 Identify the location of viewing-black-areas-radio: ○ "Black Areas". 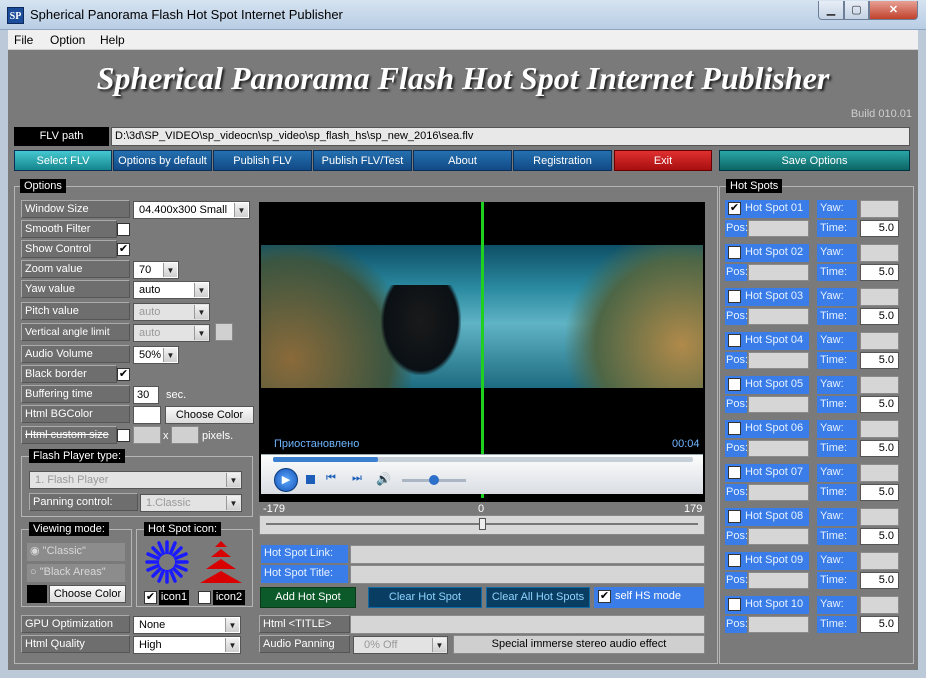
(76, 573).